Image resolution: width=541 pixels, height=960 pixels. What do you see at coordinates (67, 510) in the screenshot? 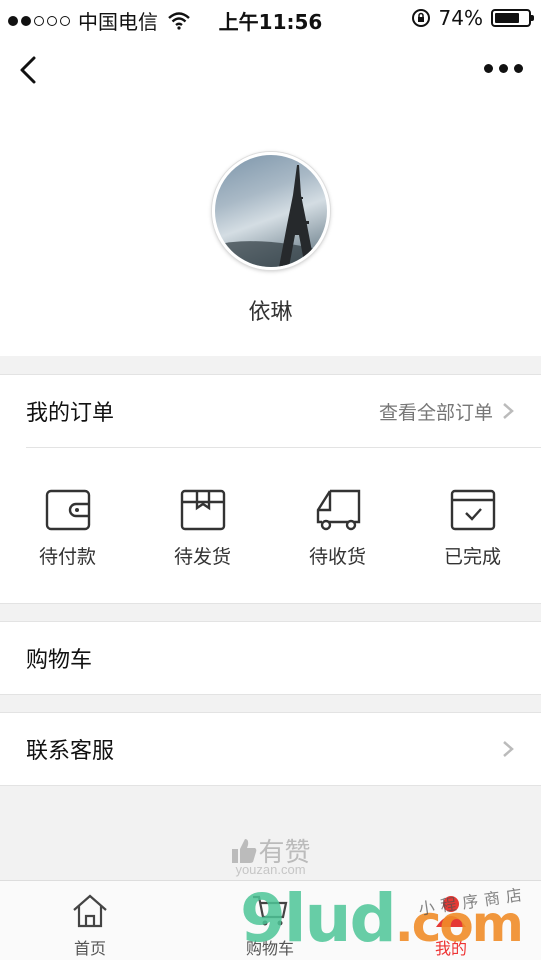
I see `wallet-icon` at bounding box center [67, 510].